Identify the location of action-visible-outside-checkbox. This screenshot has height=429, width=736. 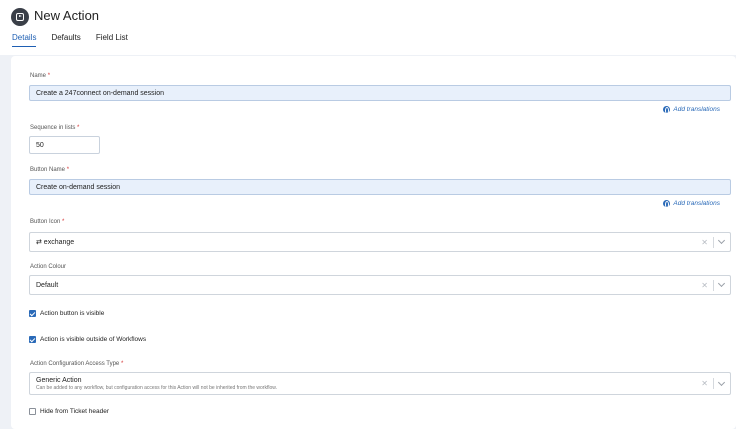
(32, 339).